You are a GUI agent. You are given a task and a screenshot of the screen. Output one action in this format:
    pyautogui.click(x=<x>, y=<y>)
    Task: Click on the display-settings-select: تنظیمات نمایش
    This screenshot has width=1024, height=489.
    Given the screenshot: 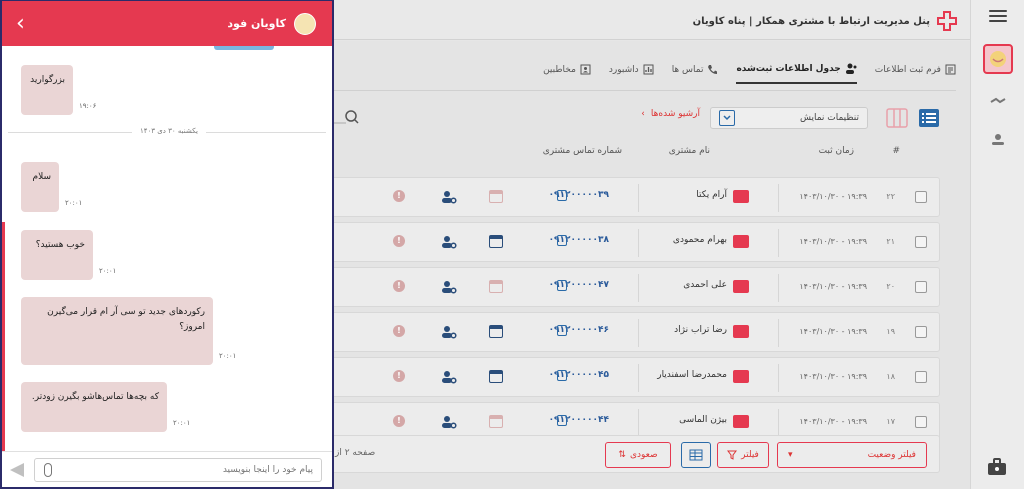 What is the action you would take?
    pyautogui.click(x=789, y=118)
    